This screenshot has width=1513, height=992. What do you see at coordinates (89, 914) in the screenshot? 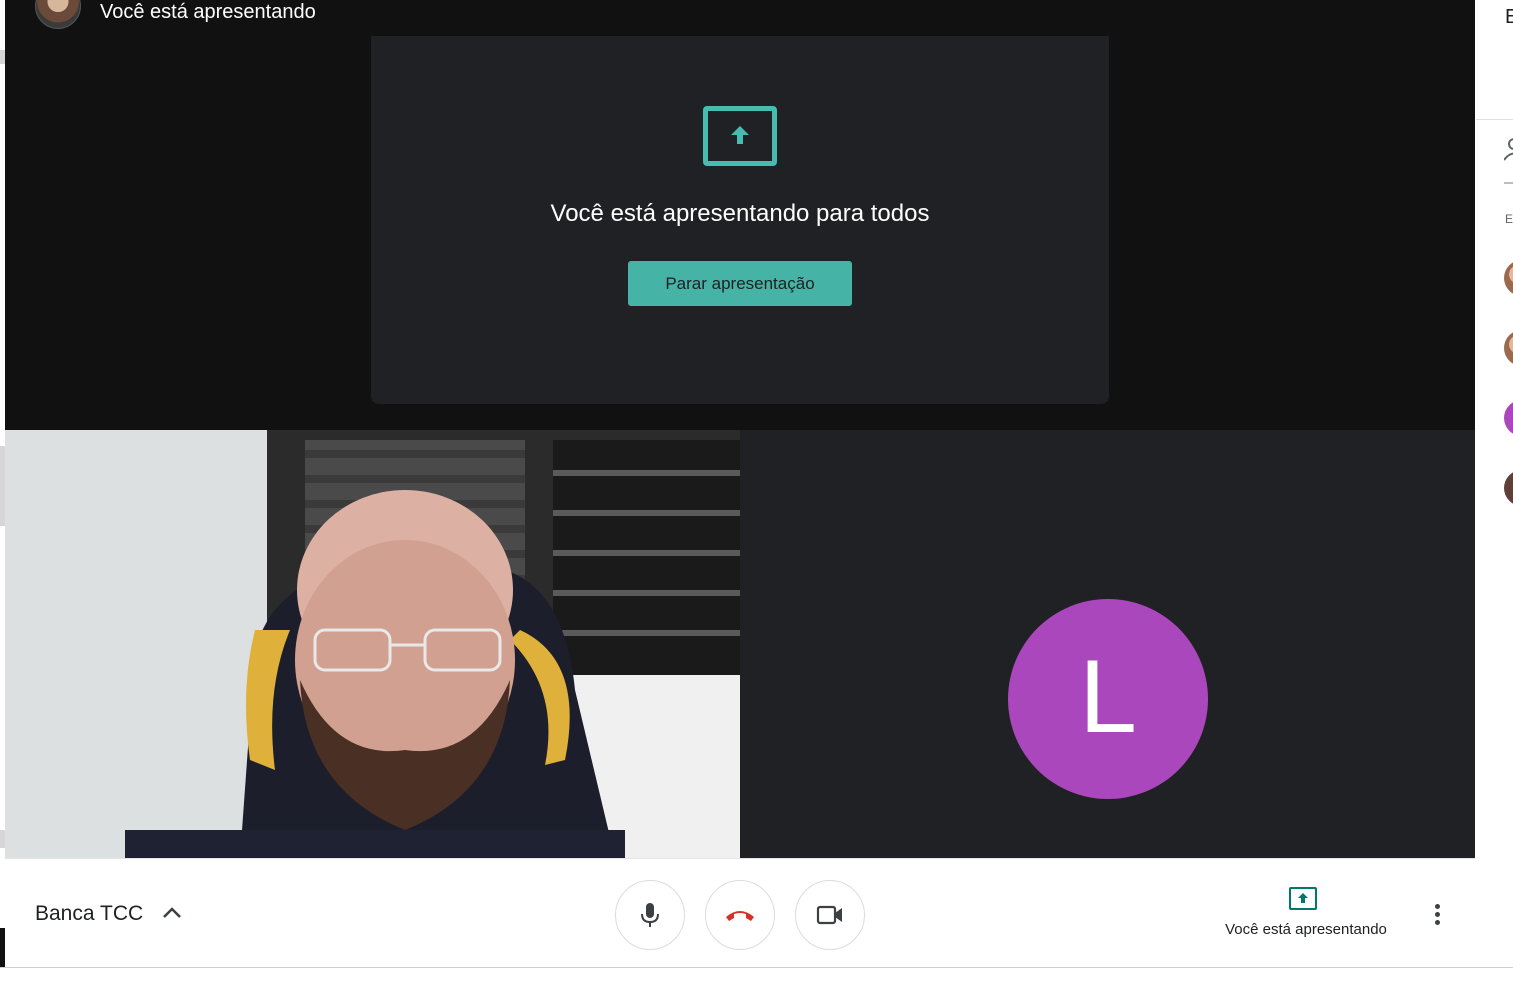
I see `meeting-title: Banca TCC` at bounding box center [89, 914].